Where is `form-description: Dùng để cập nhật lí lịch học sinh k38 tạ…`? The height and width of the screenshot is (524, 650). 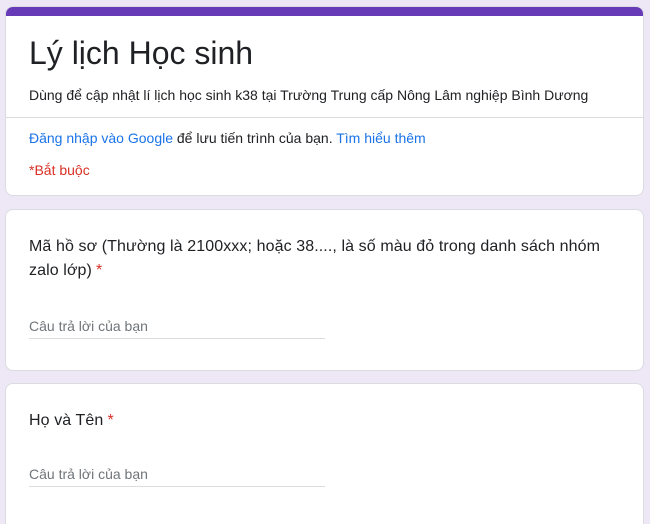 form-description: Dùng để cập nhật lí lịch học sinh k38 tạ… is located at coordinates (309, 95).